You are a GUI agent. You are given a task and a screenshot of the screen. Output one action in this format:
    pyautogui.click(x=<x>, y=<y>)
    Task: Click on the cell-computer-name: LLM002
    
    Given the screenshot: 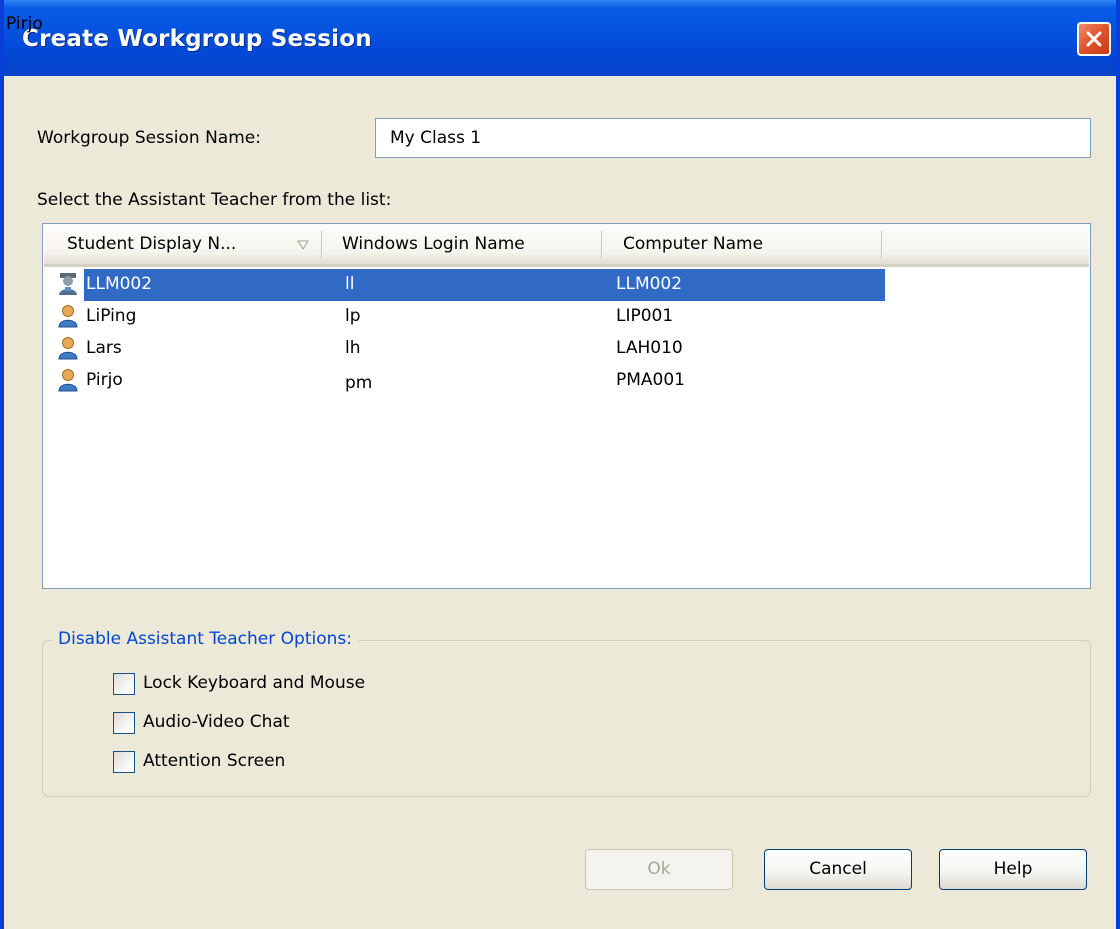 What is the action you would take?
    pyautogui.click(x=649, y=284)
    